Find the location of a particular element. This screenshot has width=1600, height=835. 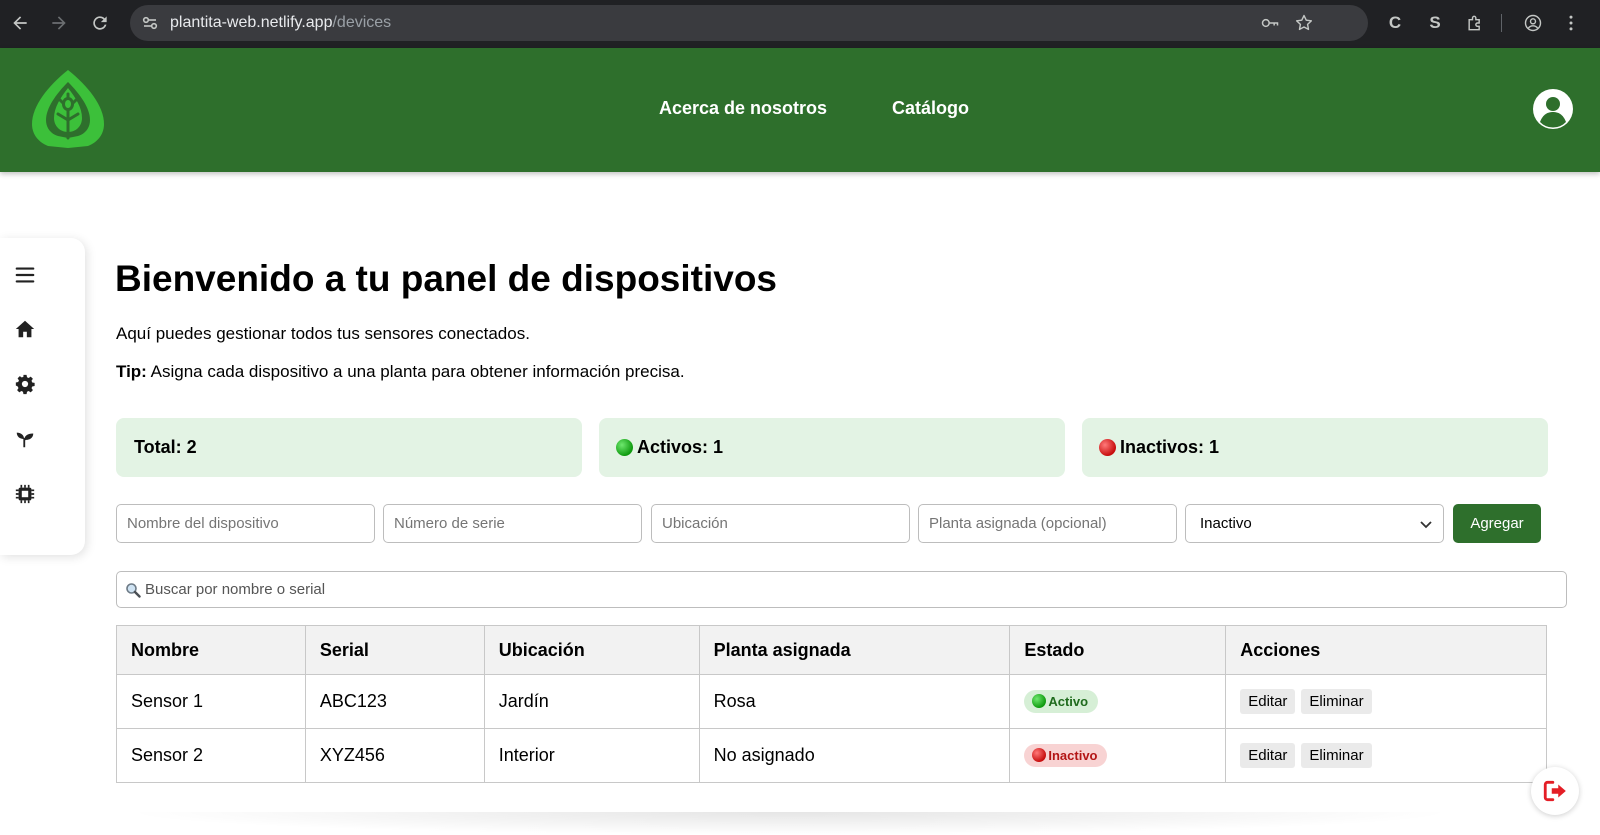

cell-status: Activo is located at coordinates (1118, 701).